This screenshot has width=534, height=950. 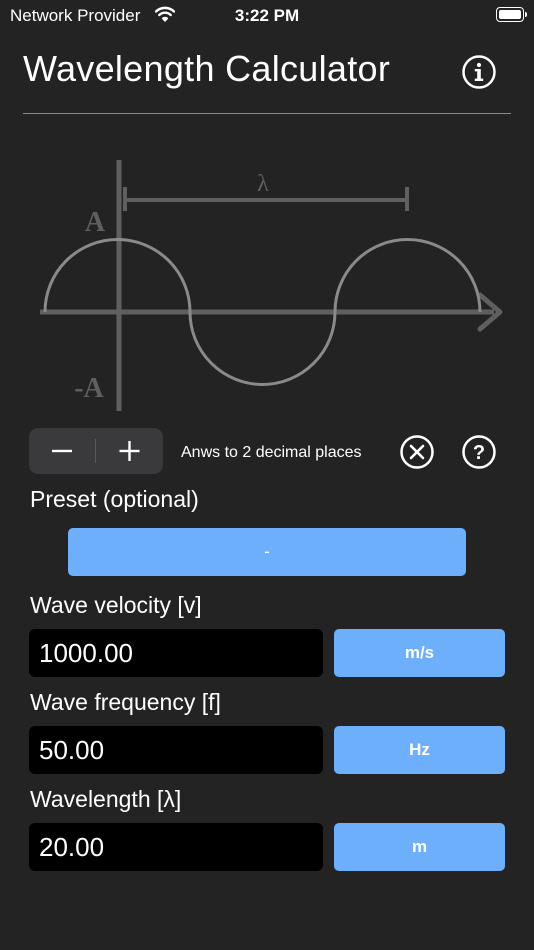 I want to click on wavelength-unit-button: m, so click(x=419, y=847).